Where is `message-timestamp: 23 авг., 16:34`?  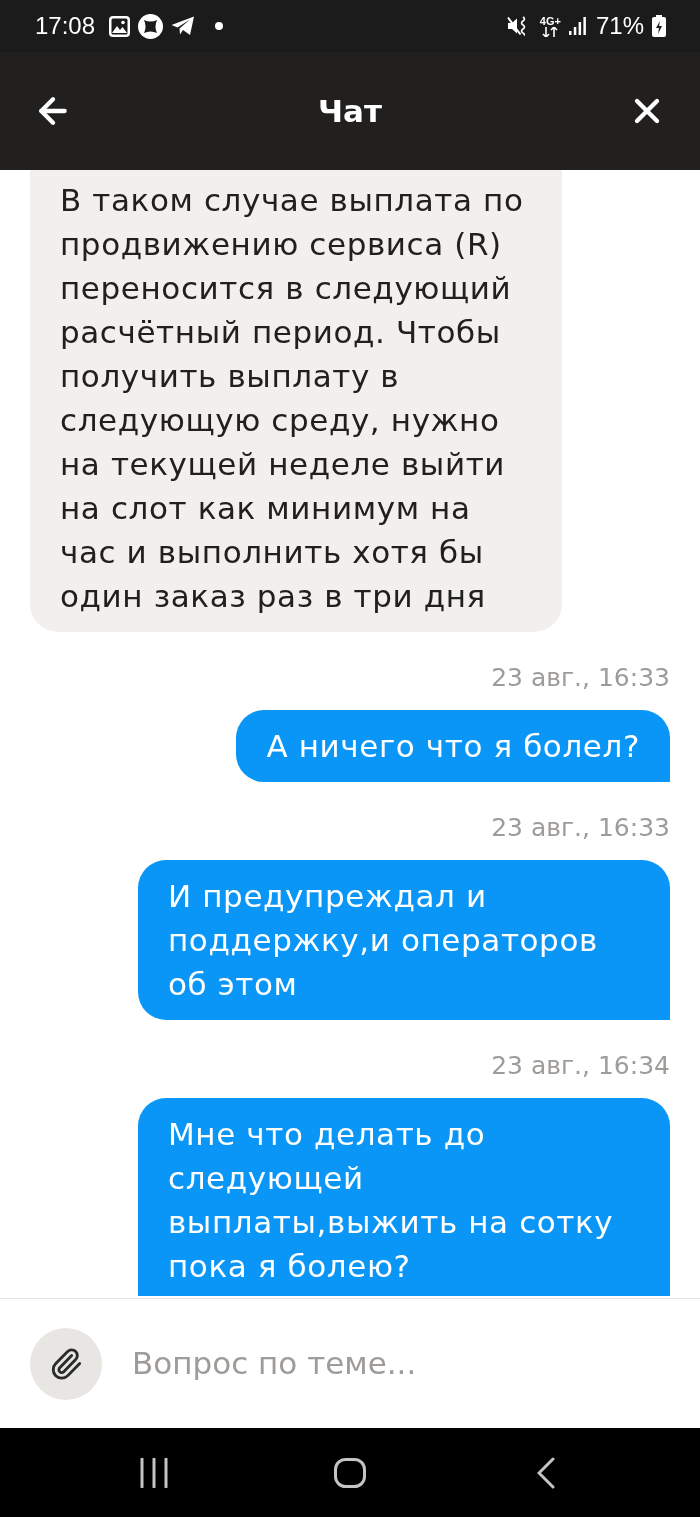 message-timestamp: 23 авг., 16:34 is located at coordinates (580, 1066).